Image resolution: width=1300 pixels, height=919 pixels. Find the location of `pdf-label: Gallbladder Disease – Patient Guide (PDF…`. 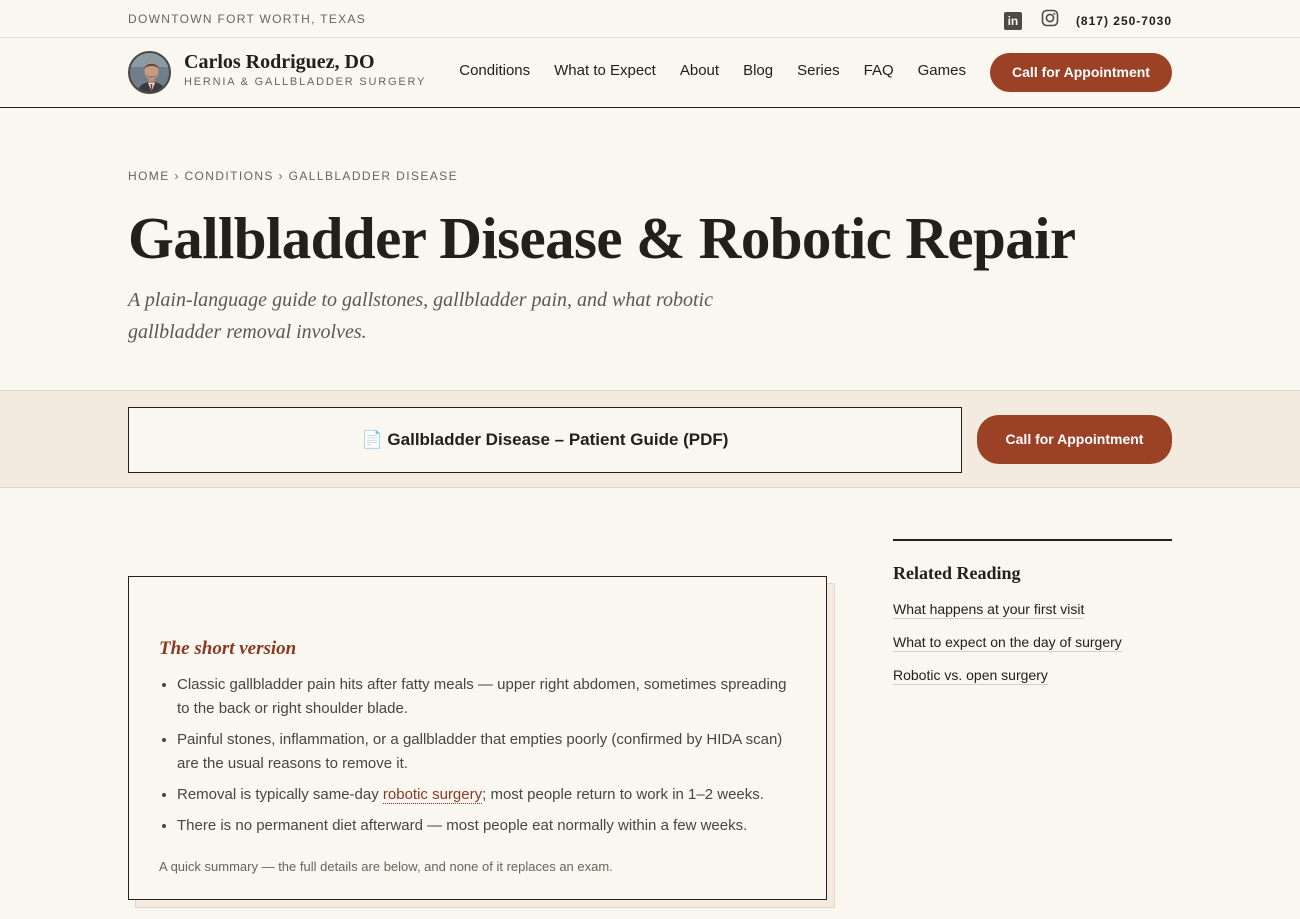

pdf-label: Gallbladder Disease – Patient Guide (PDF… is located at coordinates (558, 439).